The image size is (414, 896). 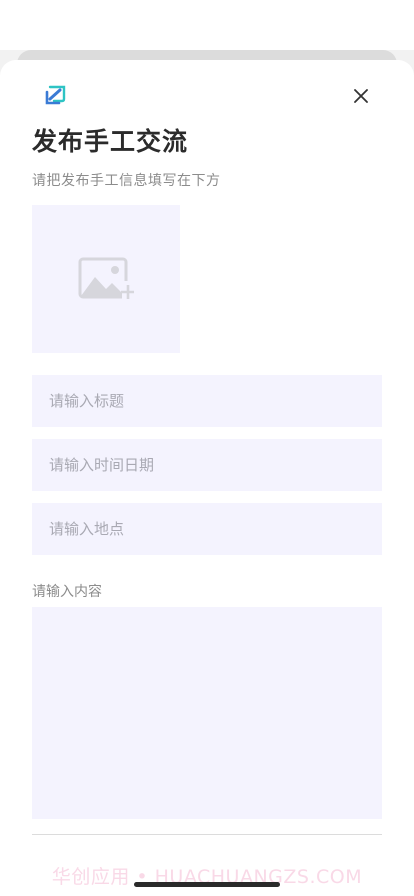 I want to click on page-title: 发布手工交流, so click(x=110, y=141).